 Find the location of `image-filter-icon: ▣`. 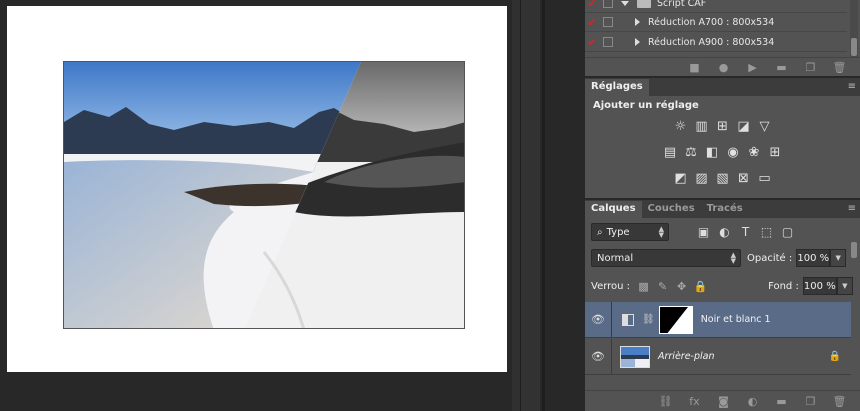

image-filter-icon: ▣ is located at coordinates (703, 232).